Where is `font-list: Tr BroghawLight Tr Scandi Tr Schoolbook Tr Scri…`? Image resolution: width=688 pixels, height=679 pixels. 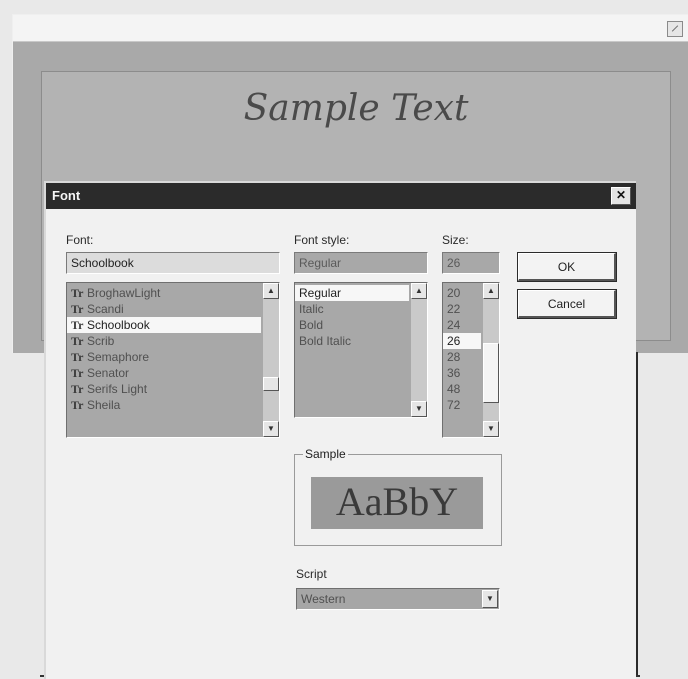 font-list: Tr BroghawLight Tr Scandi Tr Schoolbook Tr Scri… is located at coordinates (173, 360).